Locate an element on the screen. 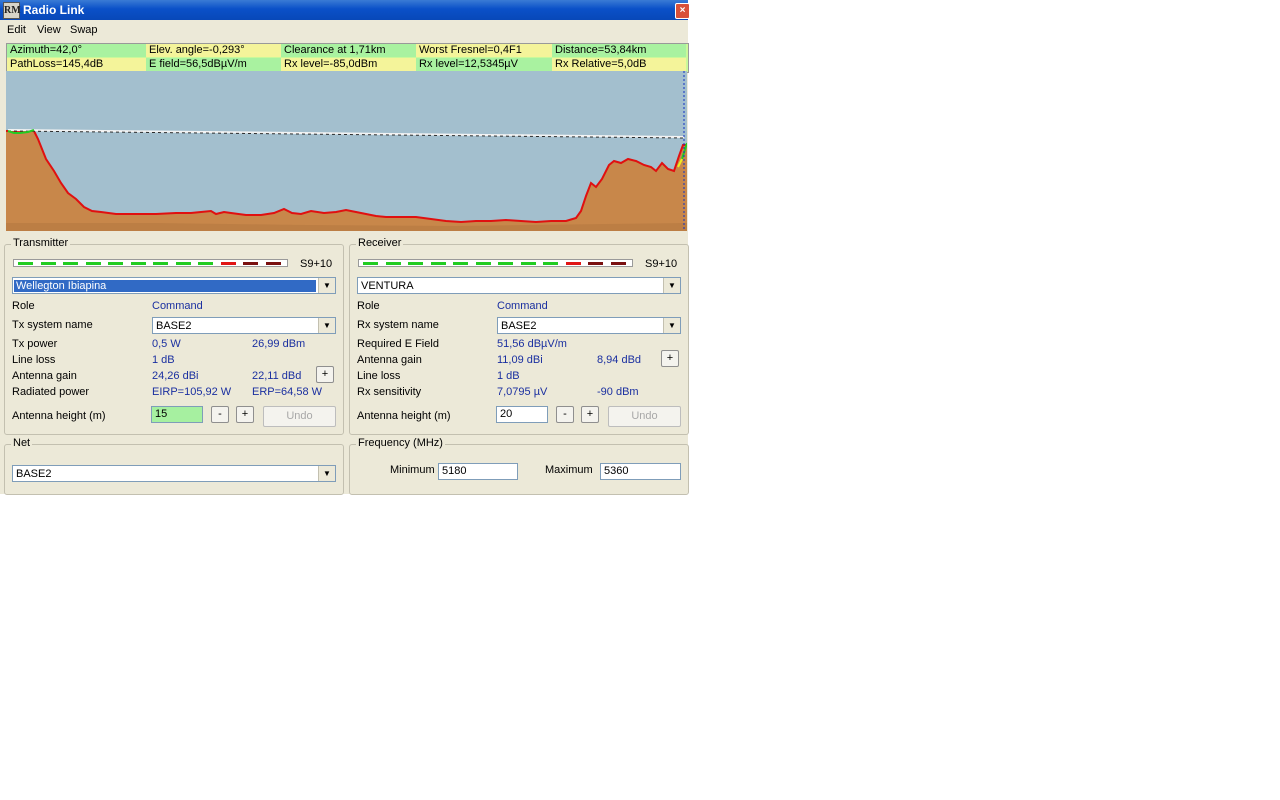  rx-line-loss-value: 1 dB is located at coordinates (508, 376).